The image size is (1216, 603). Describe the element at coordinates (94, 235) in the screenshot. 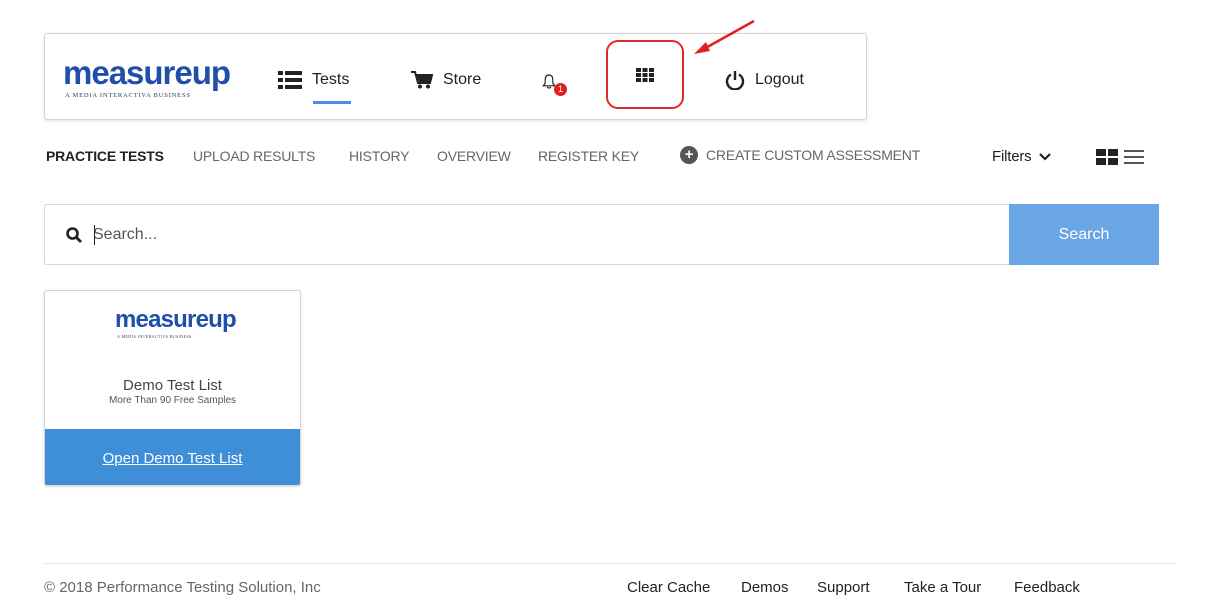

I see `text-caret` at that location.